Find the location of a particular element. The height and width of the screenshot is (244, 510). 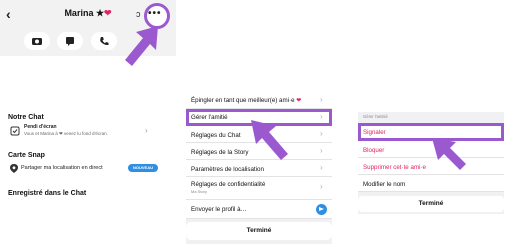

block-label: Bloquer is located at coordinates (374, 150).